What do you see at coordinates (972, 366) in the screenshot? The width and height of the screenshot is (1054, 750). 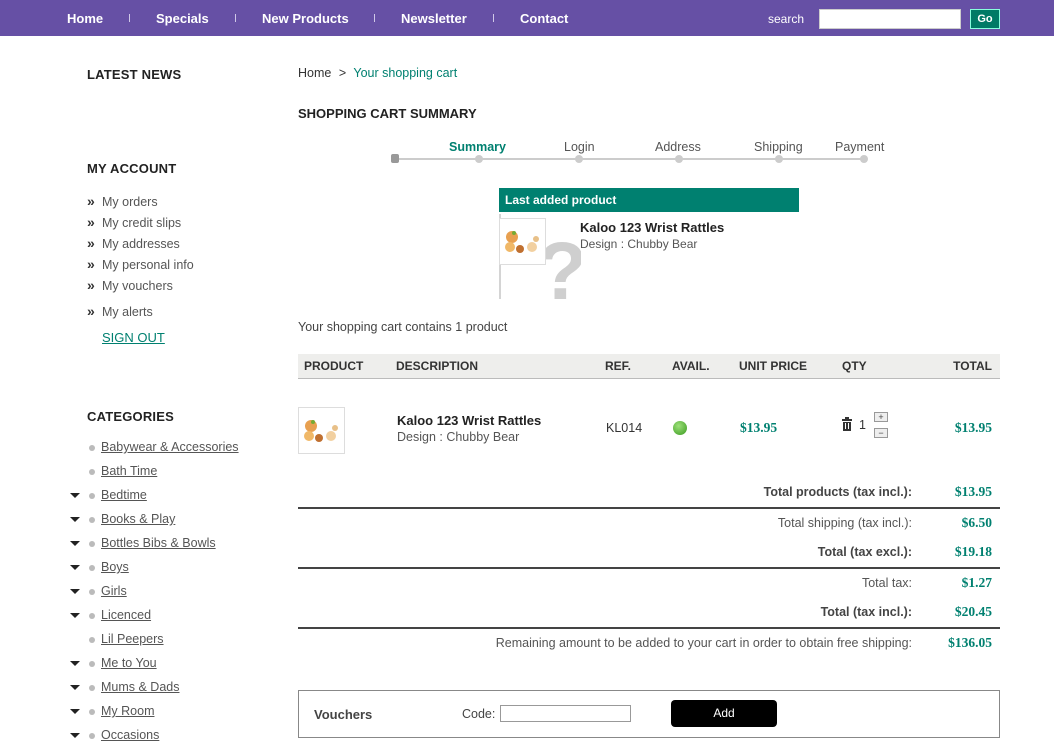 I see `col-total: TOTAL` at bounding box center [972, 366].